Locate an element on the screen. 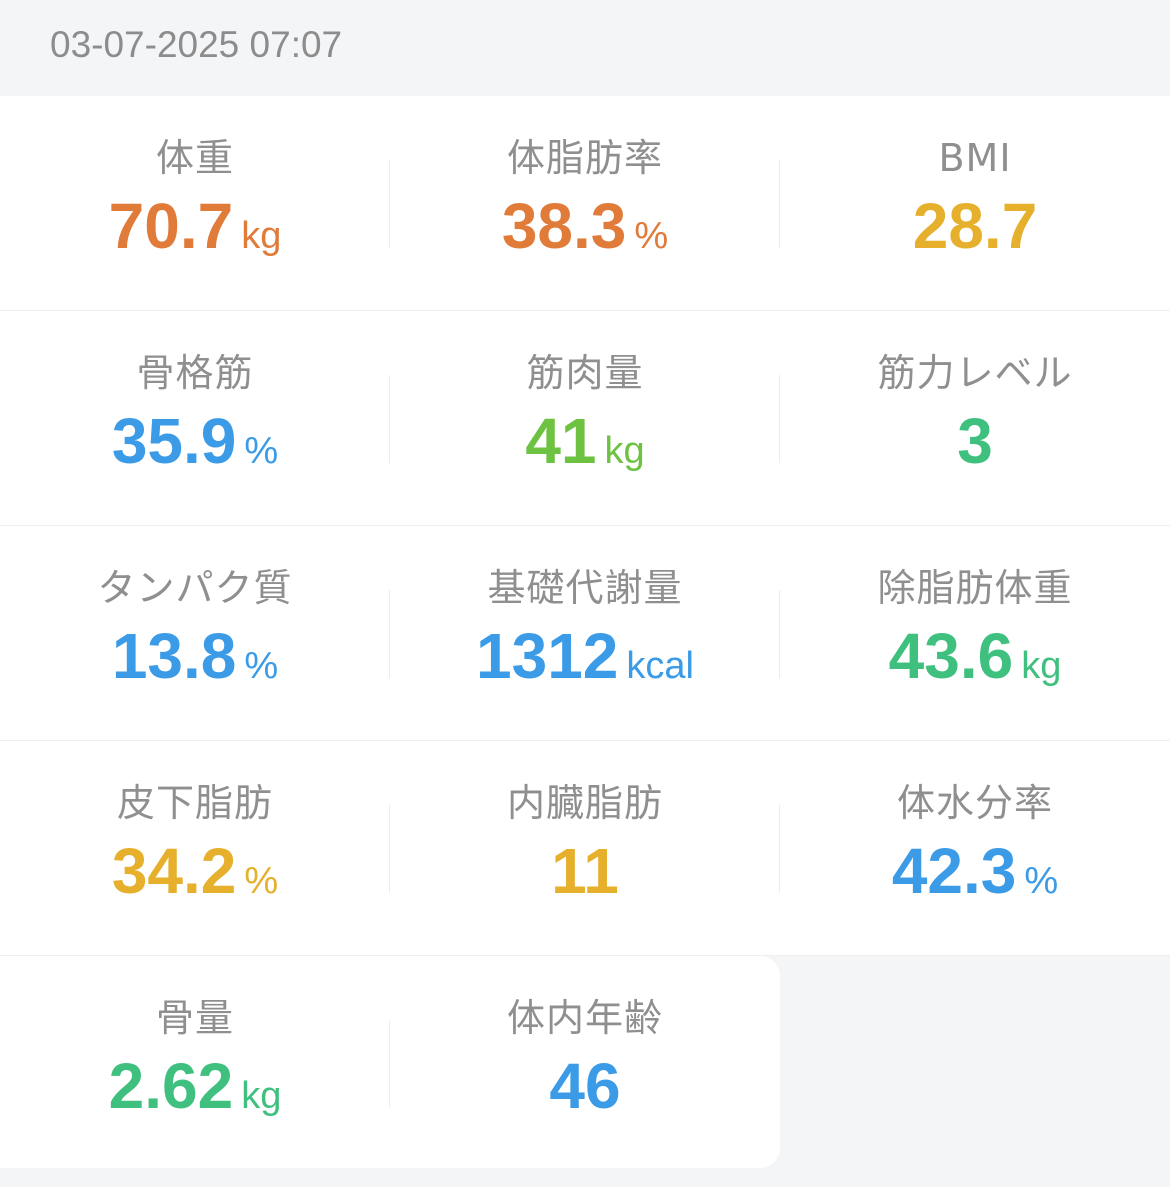 The width and height of the screenshot is (1170, 1187). metric-visceral-fat: 内臓脂肪 11 is located at coordinates (585, 848).